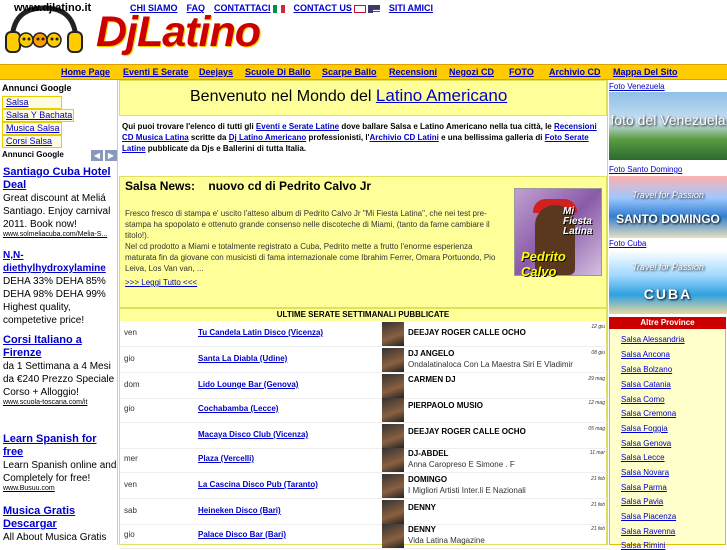  I want to click on ad-title: Learn Spanish for free, so click(60, 446).